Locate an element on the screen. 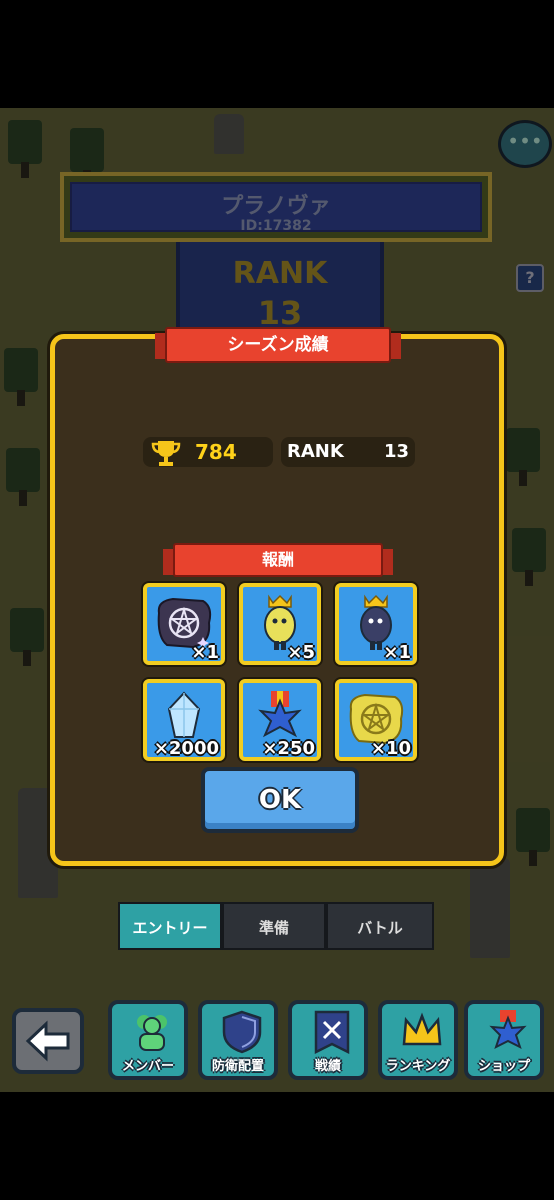 Image resolution: width=554 pixels, height=1200 pixels. step-prepare: 準備 is located at coordinates (274, 926).